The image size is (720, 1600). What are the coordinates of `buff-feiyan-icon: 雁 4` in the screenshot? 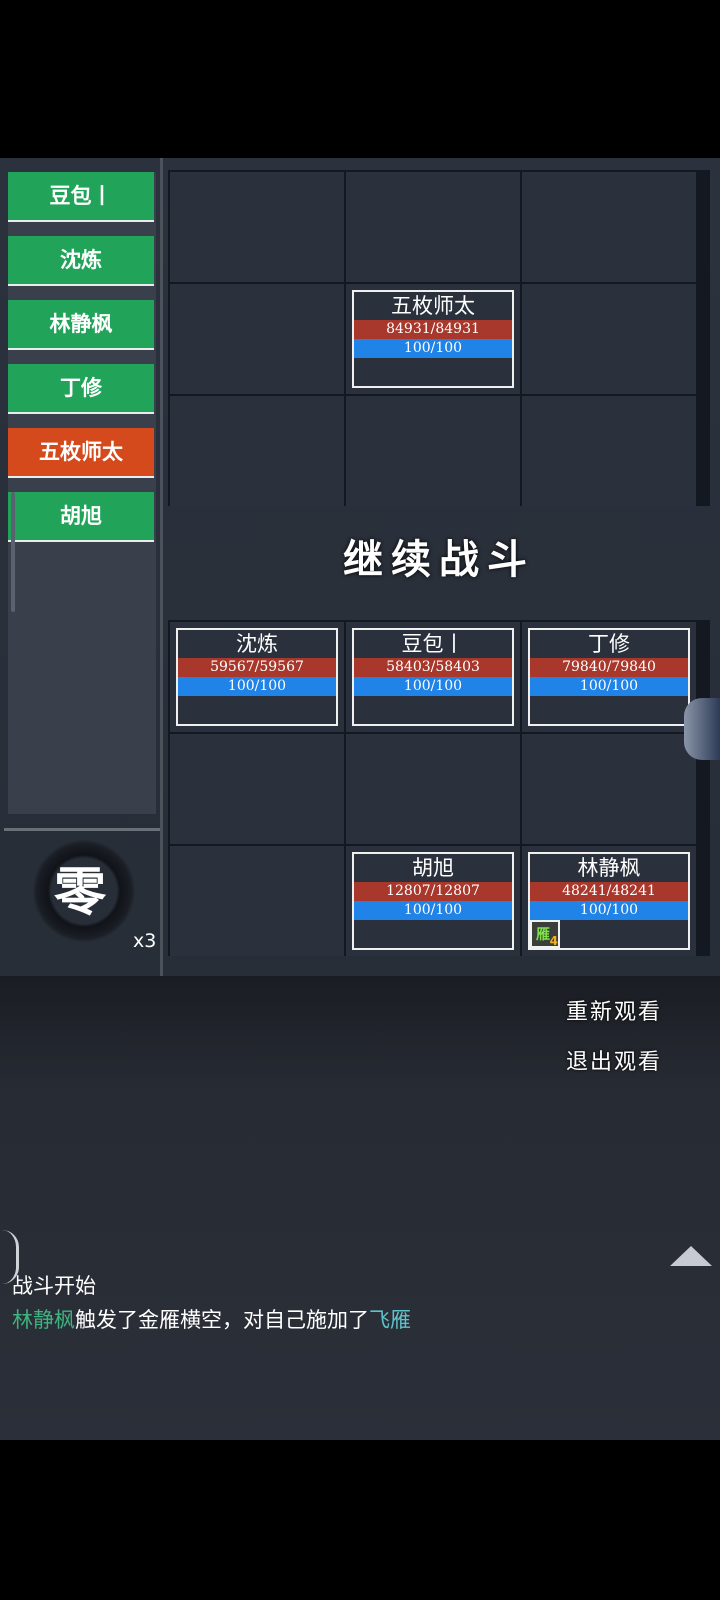 It's located at (545, 934).